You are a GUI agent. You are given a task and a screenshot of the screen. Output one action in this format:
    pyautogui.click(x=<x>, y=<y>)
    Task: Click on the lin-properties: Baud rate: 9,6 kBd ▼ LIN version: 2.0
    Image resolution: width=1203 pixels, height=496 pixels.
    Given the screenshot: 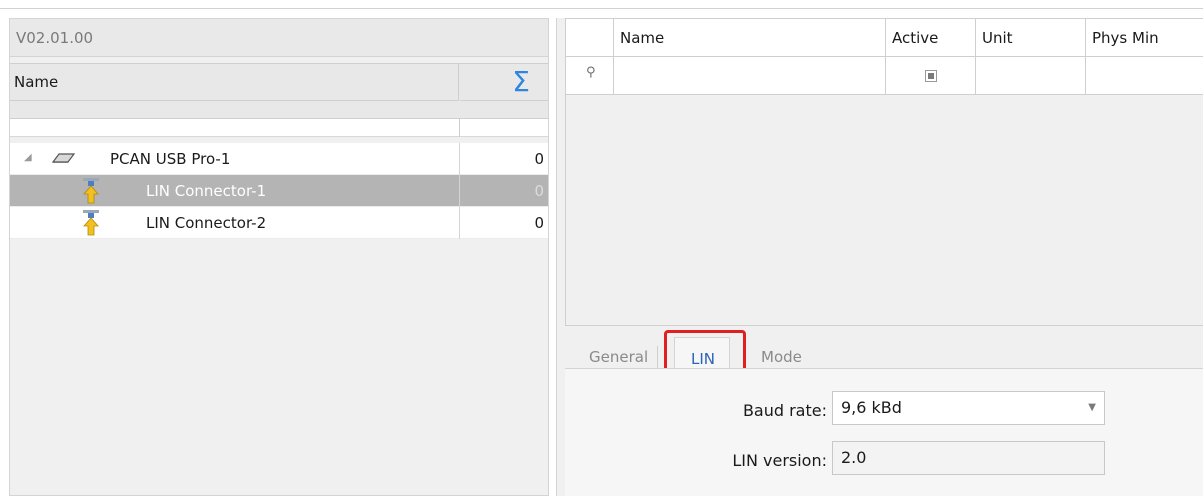 What is the action you would take?
    pyautogui.click(x=884, y=432)
    